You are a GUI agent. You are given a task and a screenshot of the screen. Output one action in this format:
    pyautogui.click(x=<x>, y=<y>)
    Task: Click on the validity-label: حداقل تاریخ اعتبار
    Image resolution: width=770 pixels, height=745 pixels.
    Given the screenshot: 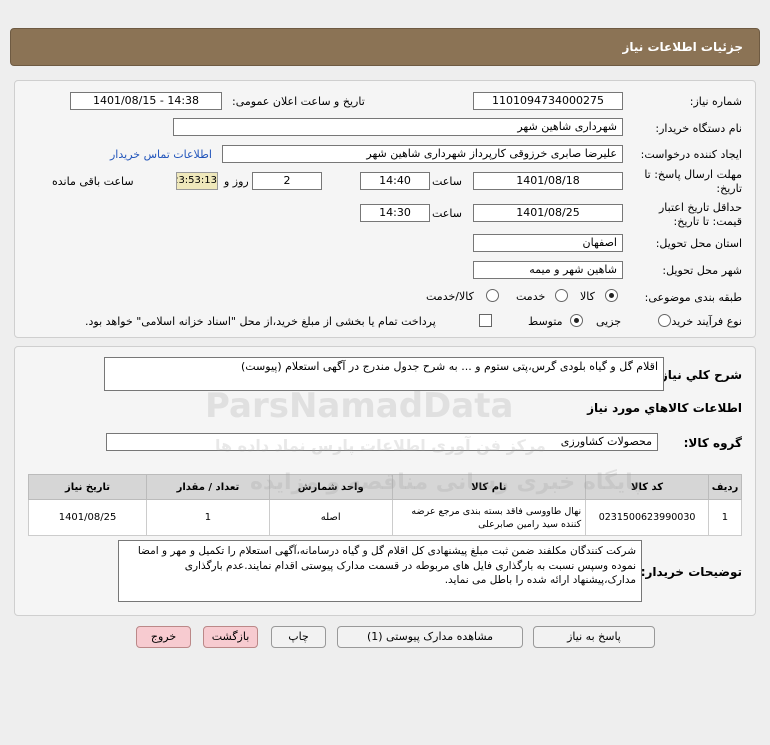 What is the action you would take?
    pyautogui.click(x=700, y=207)
    